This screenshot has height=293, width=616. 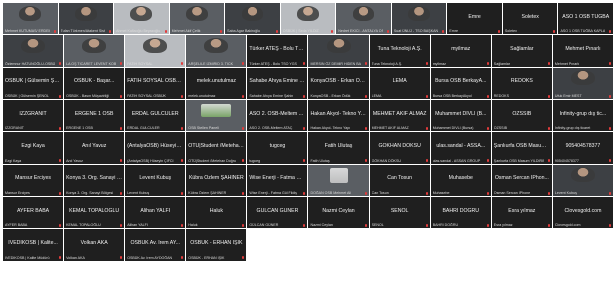 What do you see at coordinates (216, 51) in the screenshot?
I see `participant-tile: ARŞELİLE IZMİRİD 3. TICK` at bounding box center [216, 51].